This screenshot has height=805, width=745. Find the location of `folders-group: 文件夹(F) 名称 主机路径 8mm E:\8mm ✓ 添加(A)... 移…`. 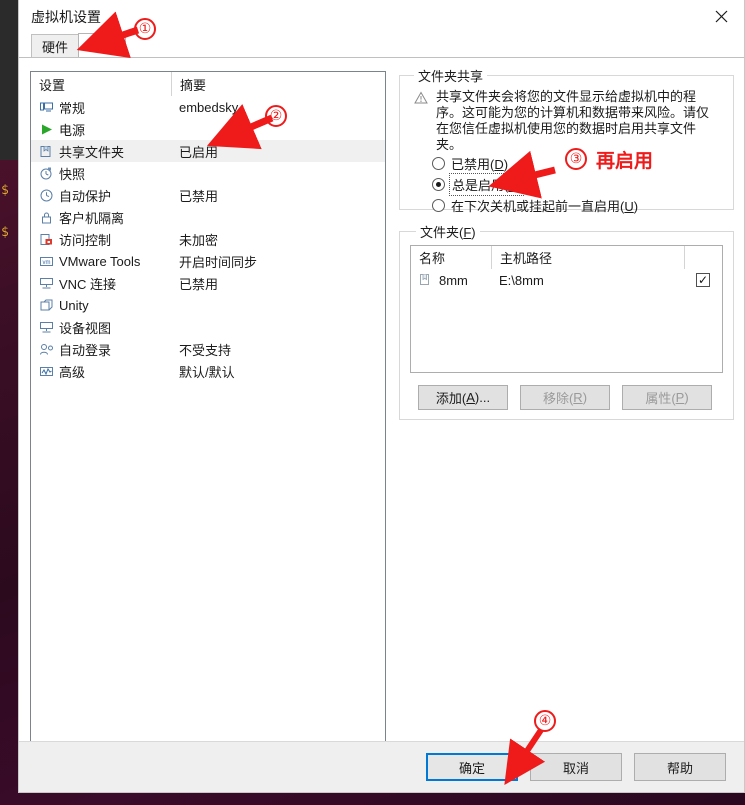

folders-group: 文件夹(F) 名称 主机路径 8mm E:\8mm ✓ 添加(A)... 移… is located at coordinates (566, 321).